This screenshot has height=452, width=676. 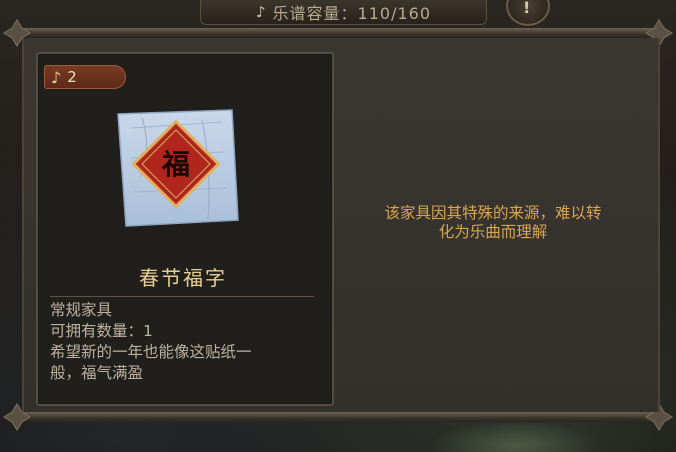 I want to click on score-cost-value: 2, so click(x=72, y=77).